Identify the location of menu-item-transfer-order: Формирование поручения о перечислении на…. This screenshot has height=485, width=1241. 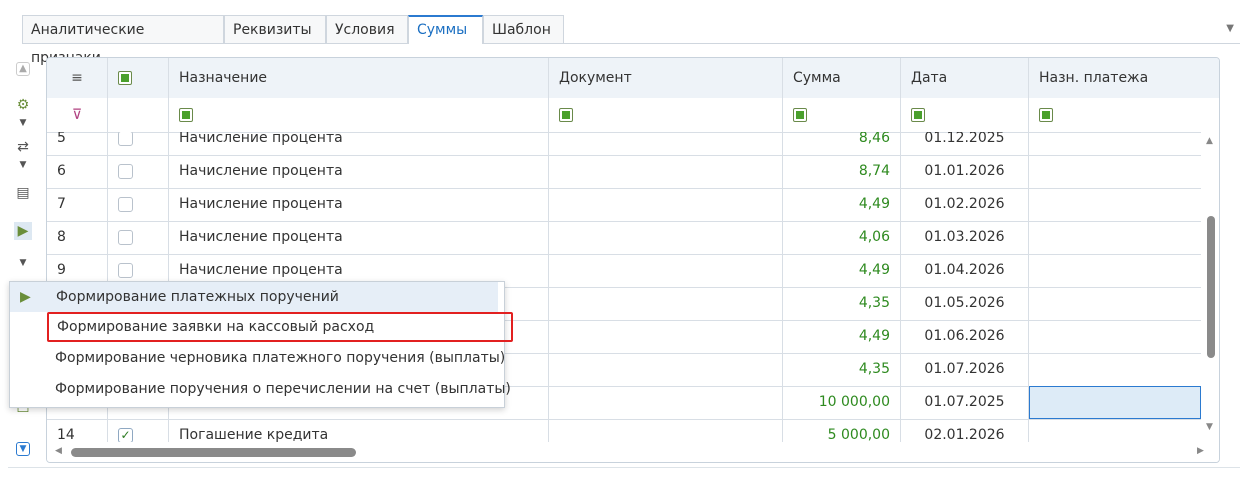
(283, 389).